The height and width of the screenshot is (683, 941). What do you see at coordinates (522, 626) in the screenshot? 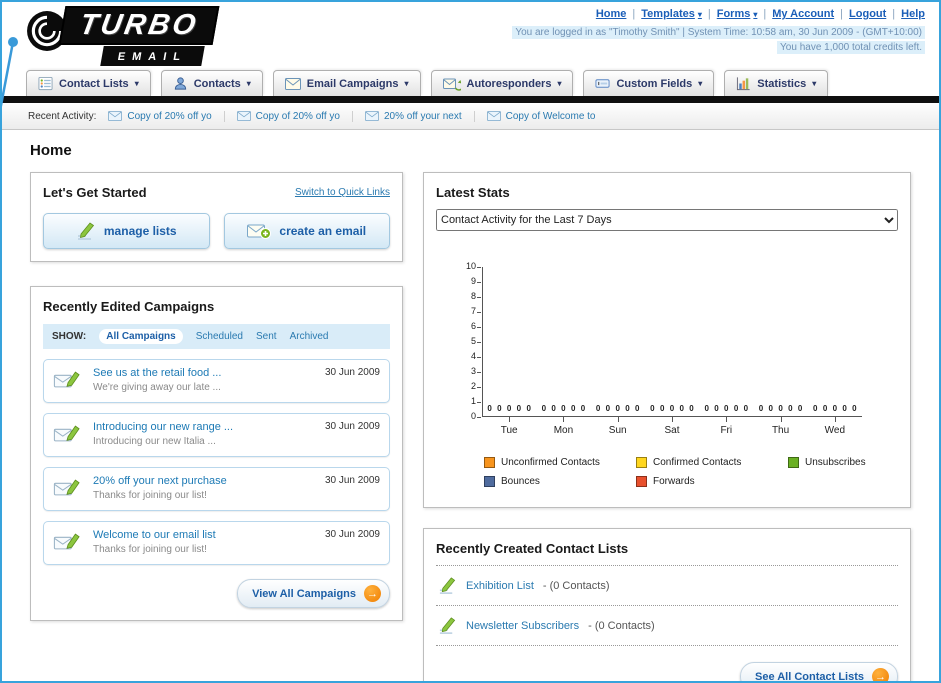
I see `contact-list-link: Newsletter Subscribers` at bounding box center [522, 626].